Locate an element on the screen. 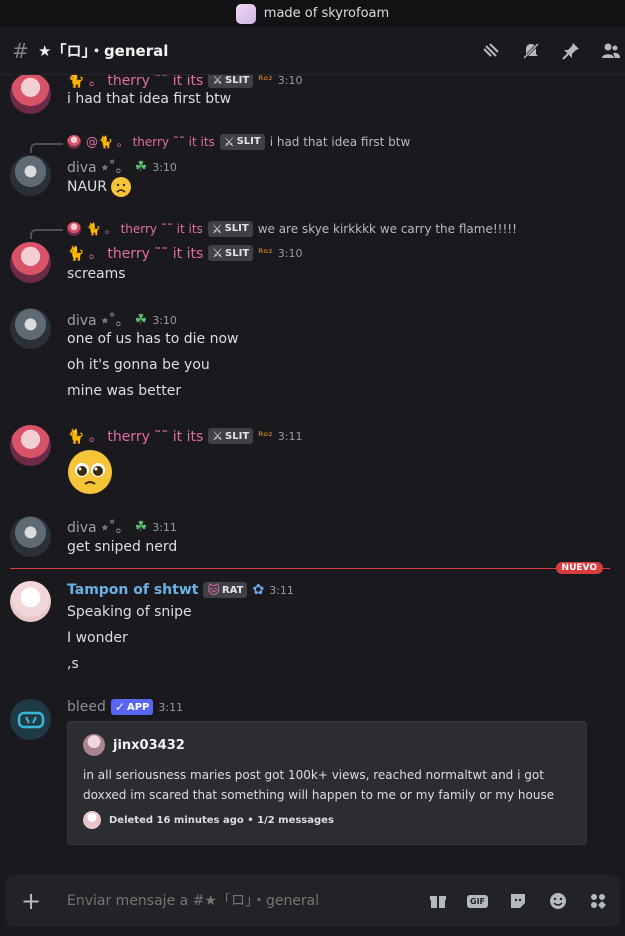 Image resolution: width=625 pixels, height=936 pixels. message-text: ,s is located at coordinates (73, 664).